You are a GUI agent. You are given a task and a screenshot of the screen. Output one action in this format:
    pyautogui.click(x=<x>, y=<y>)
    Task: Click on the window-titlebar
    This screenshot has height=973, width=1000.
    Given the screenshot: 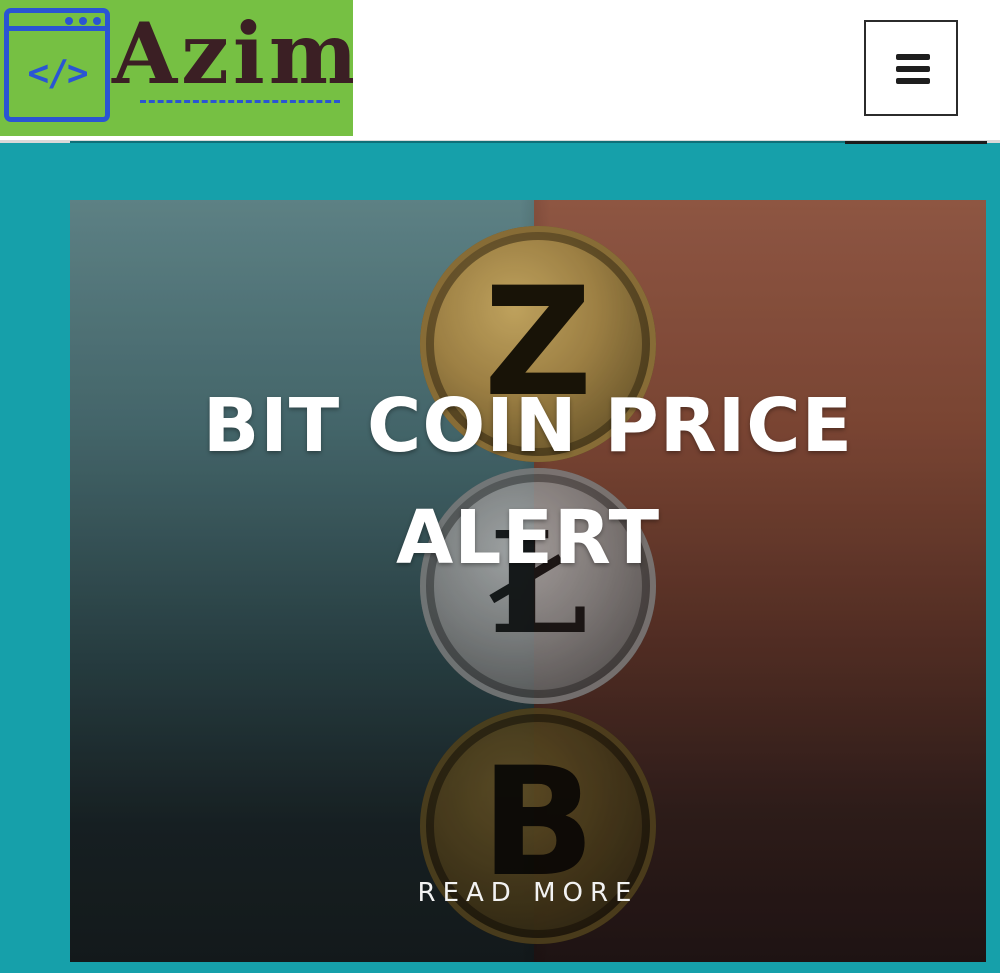 What is the action you would take?
    pyautogui.click(x=57, y=22)
    